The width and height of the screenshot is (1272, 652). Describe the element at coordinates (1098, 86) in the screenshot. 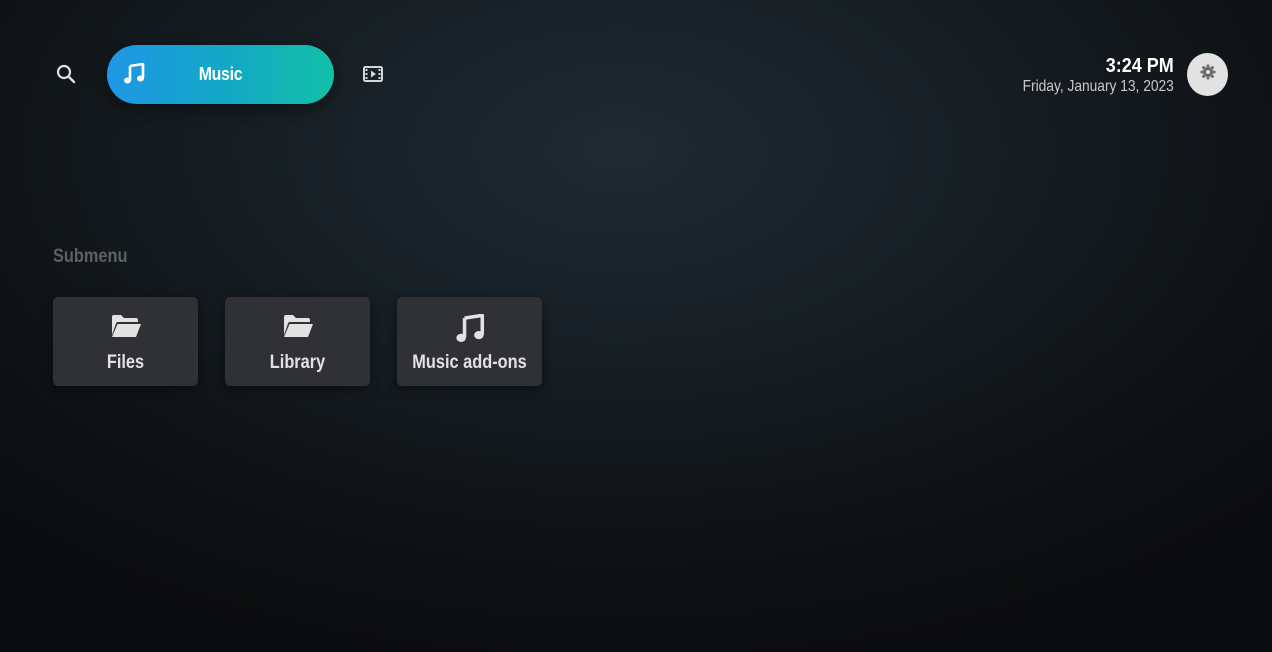

I see `clock-date: Friday, January 13, 2023` at that location.